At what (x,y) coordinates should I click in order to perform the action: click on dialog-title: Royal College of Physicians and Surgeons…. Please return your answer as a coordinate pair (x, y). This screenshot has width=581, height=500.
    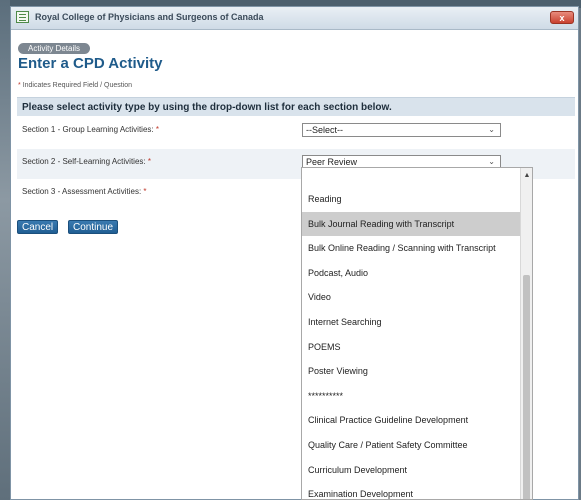
    Looking at the image, I should click on (149, 17).